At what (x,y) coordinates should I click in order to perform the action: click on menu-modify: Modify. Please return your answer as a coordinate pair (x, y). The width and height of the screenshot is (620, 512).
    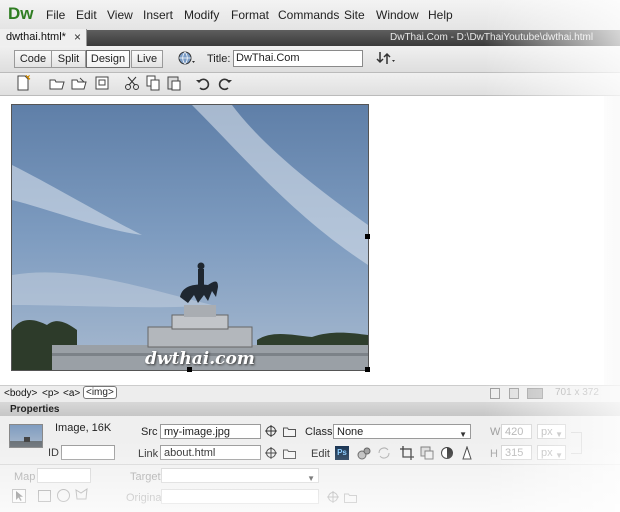
    Looking at the image, I should click on (201, 15).